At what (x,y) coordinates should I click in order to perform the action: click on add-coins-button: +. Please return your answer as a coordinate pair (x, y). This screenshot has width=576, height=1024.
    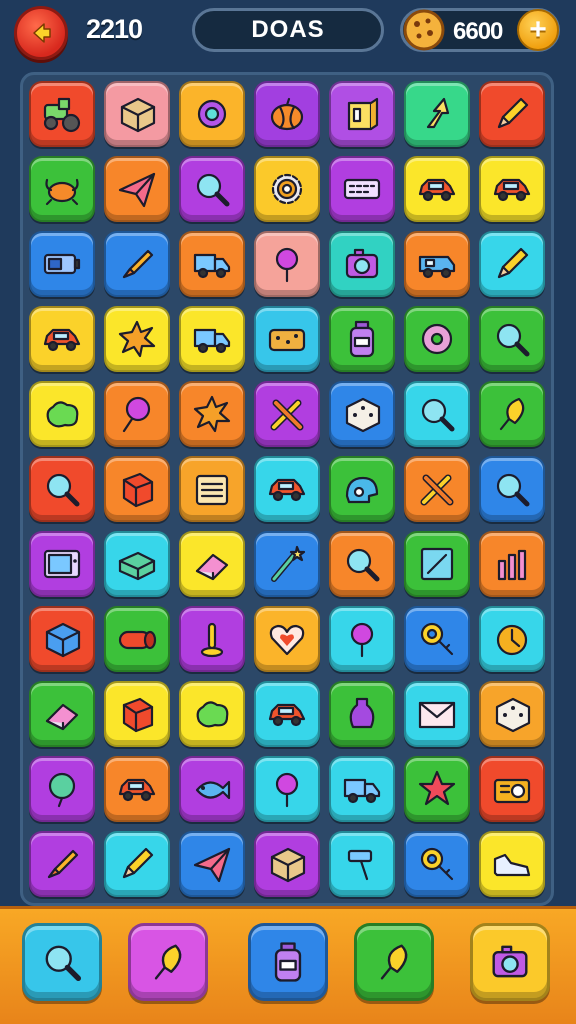
    Looking at the image, I should click on (538, 30).